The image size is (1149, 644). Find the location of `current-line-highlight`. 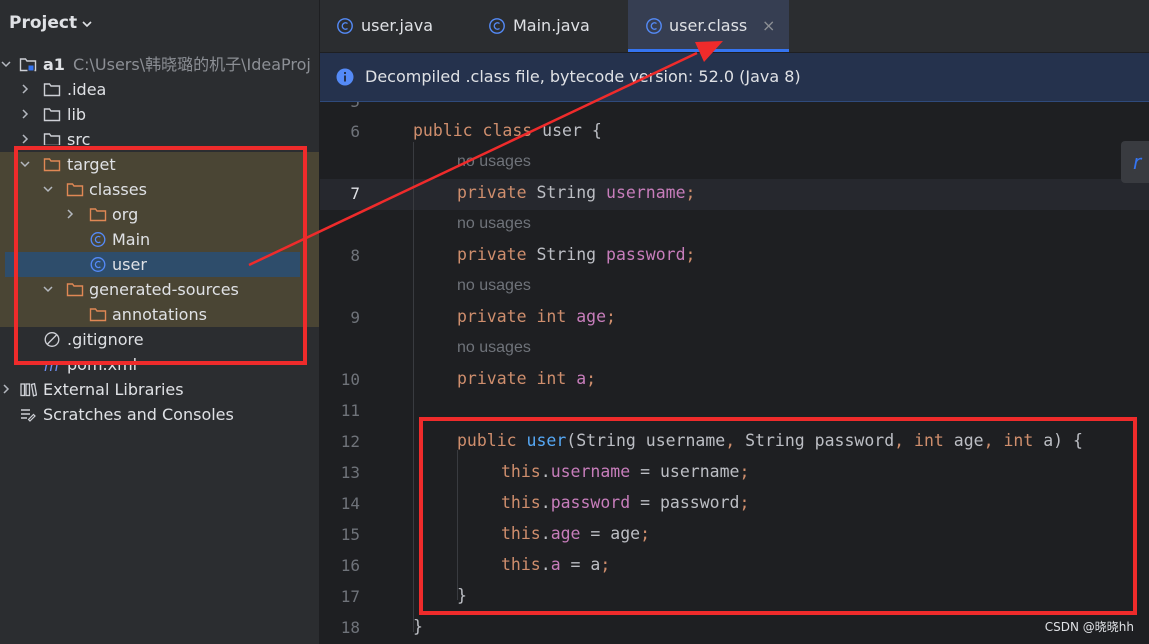

current-line-highlight is located at coordinates (734, 194).